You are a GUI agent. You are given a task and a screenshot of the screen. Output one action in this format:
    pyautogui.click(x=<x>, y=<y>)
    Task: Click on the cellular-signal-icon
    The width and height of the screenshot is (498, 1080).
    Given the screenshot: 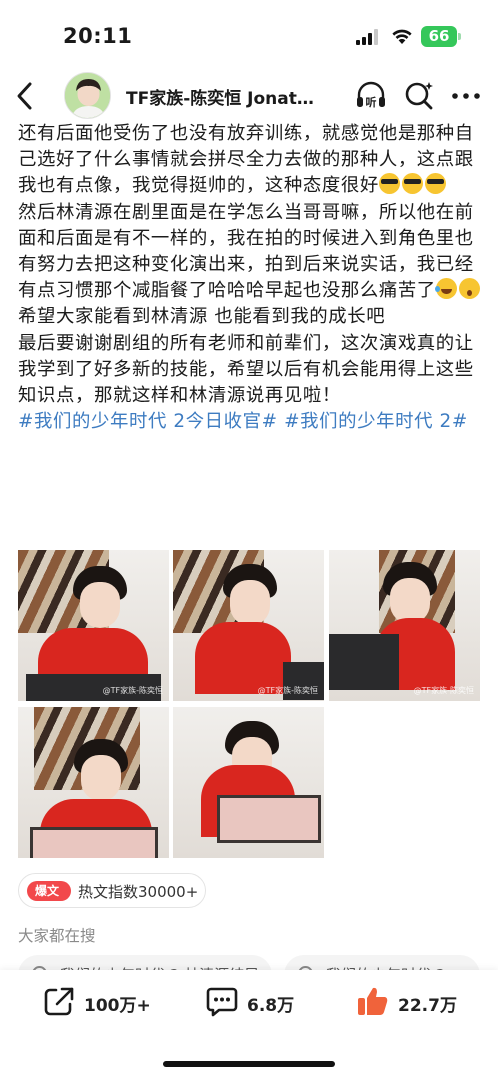 What is the action you would take?
    pyautogui.click(x=369, y=37)
    